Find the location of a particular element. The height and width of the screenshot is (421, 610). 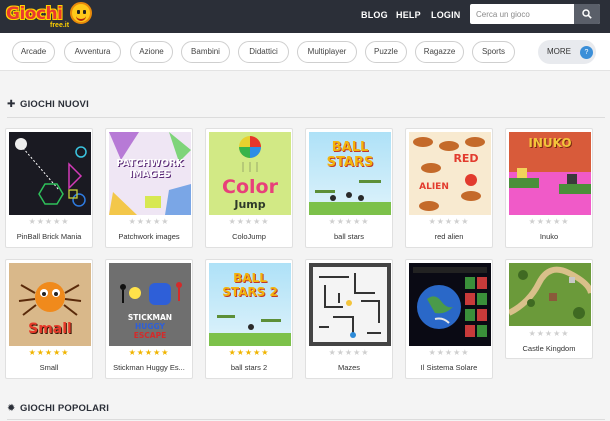

more-label: MORE is located at coordinates (559, 51).